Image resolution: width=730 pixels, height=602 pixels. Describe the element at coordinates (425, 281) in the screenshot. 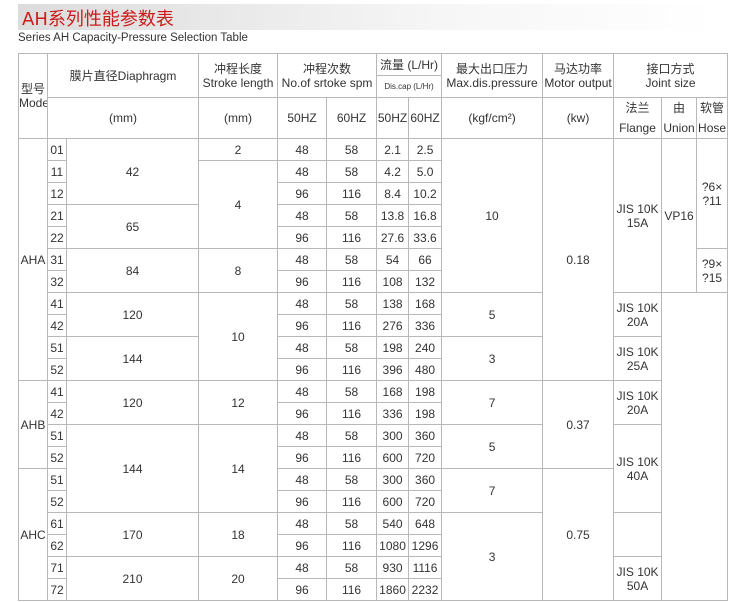

I see `flow-60hz-cell: 132` at that location.